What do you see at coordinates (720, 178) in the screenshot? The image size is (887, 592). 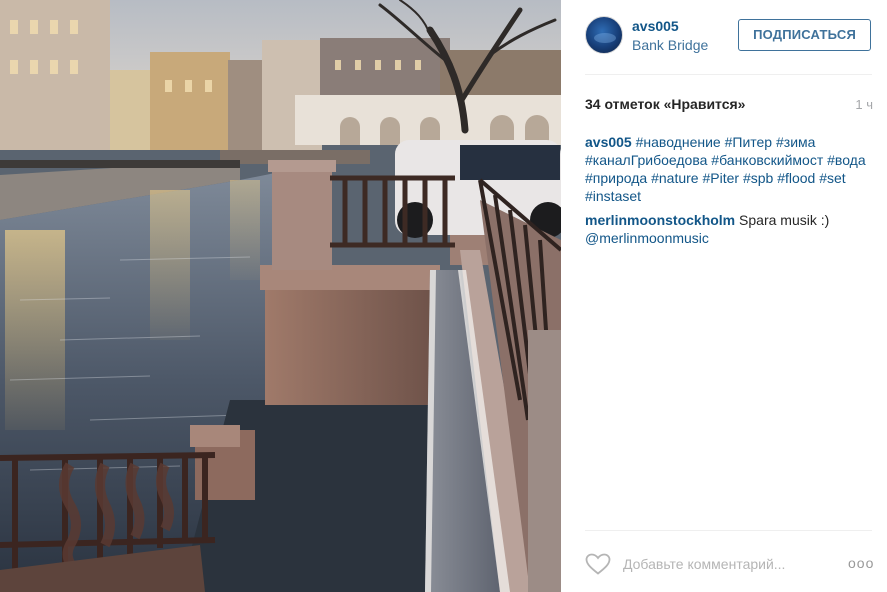 I see `hashtag-link: #Piter` at bounding box center [720, 178].